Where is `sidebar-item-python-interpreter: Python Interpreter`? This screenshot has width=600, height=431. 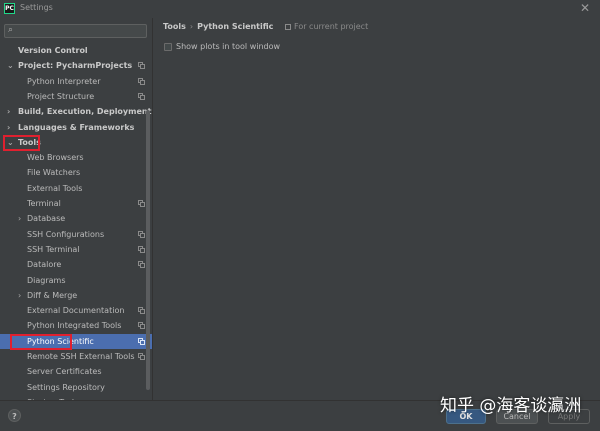
sidebar-item-python-interpreter: Python Interpreter is located at coordinates (76, 81).